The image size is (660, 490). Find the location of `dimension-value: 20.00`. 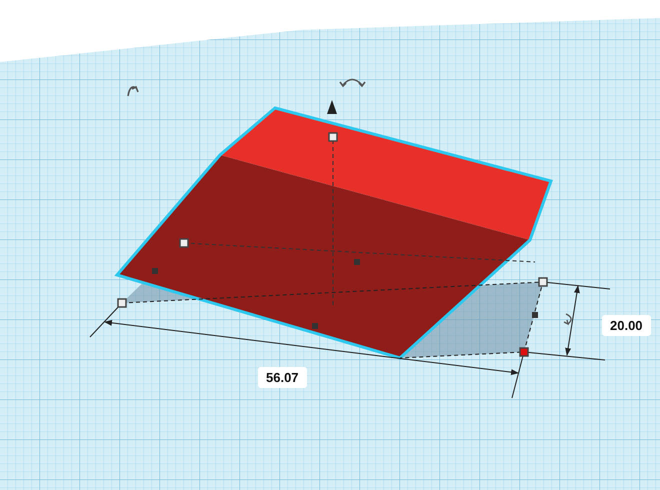

dimension-value: 20.00 is located at coordinates (626, 325).